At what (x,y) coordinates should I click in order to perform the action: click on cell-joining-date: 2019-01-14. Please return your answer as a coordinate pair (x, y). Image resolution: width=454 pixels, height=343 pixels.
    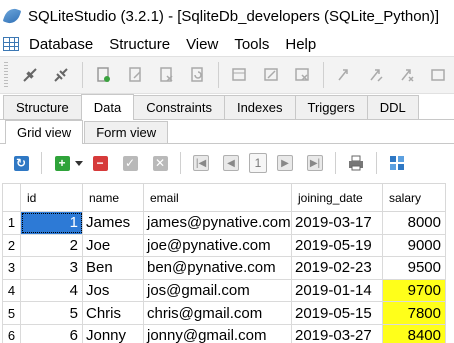
    Looking at the image, I should click on (337, 290).